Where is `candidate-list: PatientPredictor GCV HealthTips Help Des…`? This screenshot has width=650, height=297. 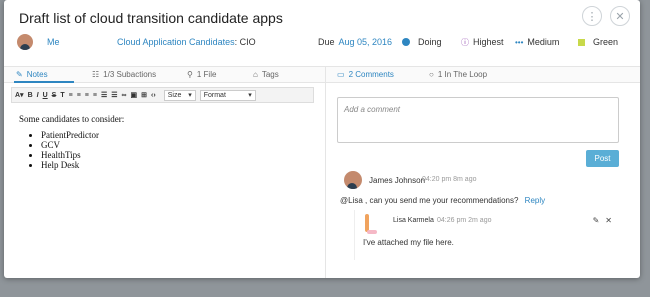
candidate-list: PatientPredictor GCV HealthTips Help Des… is located at coordinates (164, 150).